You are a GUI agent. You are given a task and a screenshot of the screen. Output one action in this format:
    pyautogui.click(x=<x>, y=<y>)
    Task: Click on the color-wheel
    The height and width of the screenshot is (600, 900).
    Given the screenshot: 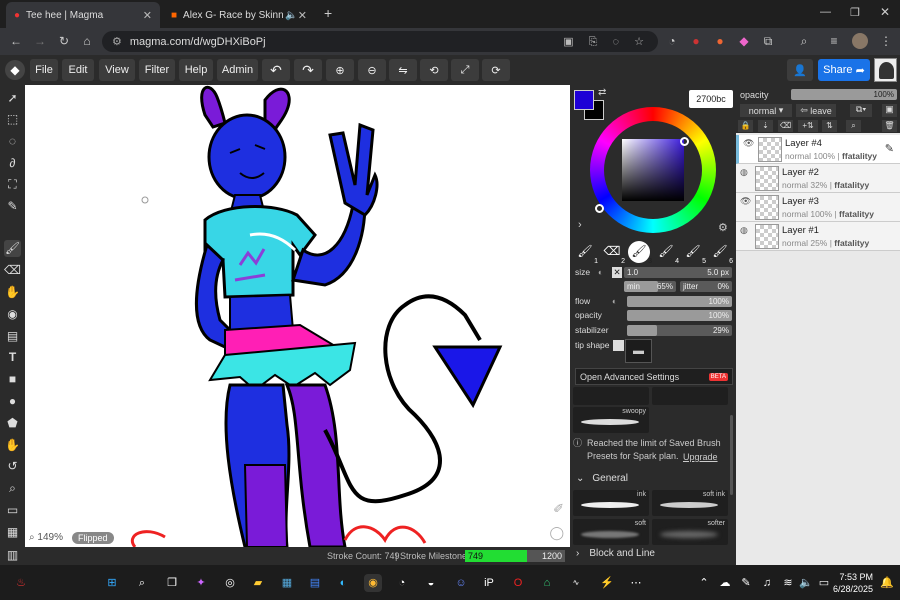 What is the action you would take?
    pyautogui.click(x=653, y=170)
    